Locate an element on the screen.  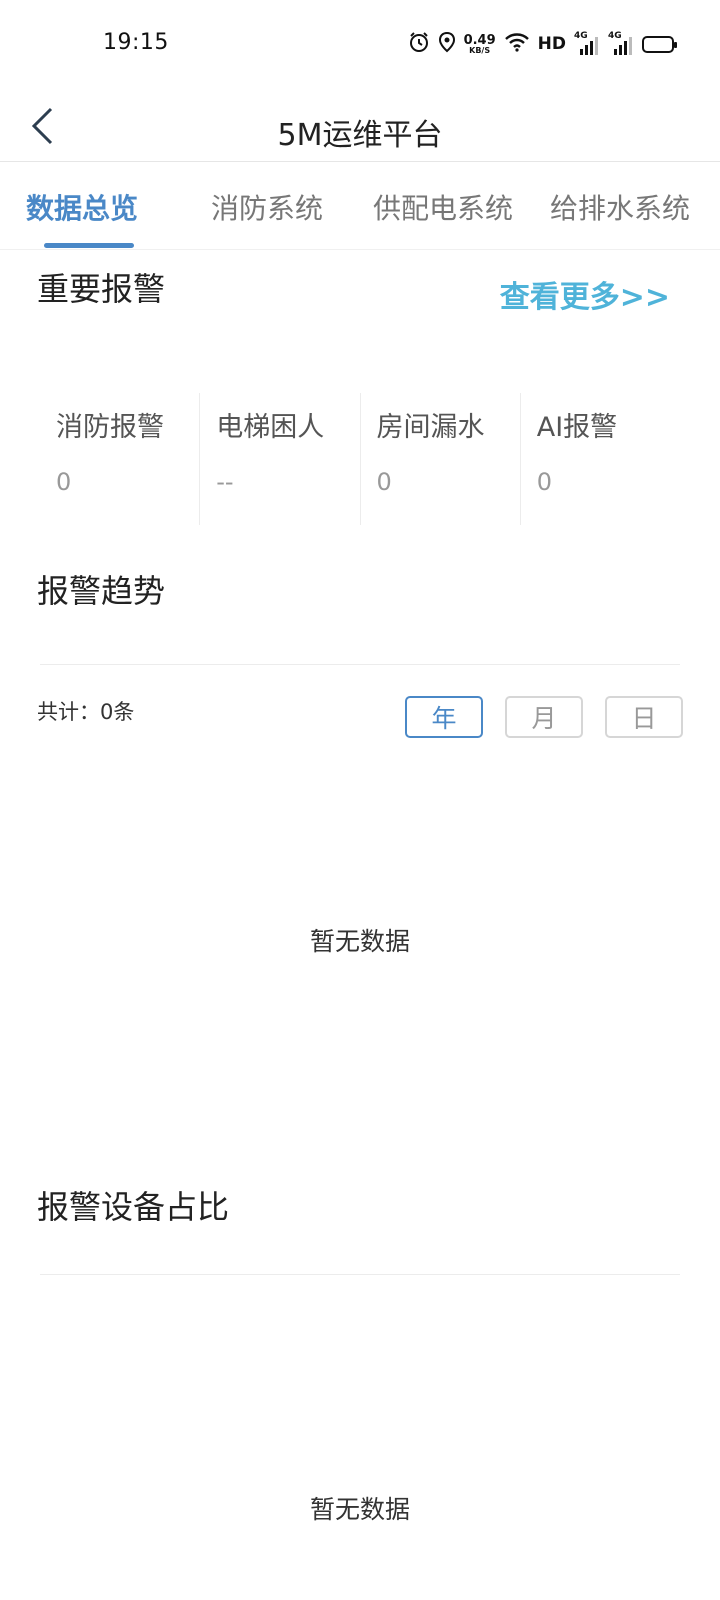
status-icons: 0.49 KB/S HD 4G 4G is located at coordinates (542, 44).